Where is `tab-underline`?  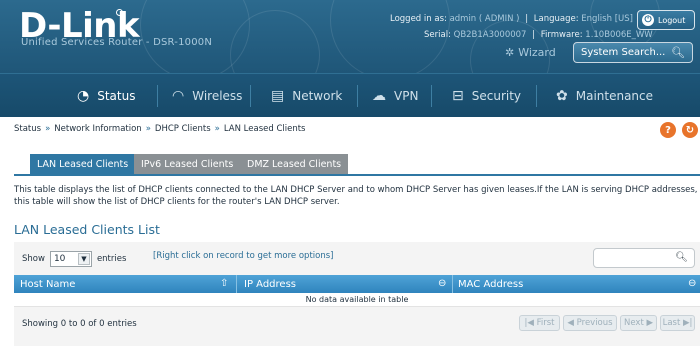 tab-underline is located at coordinates (357, 175).